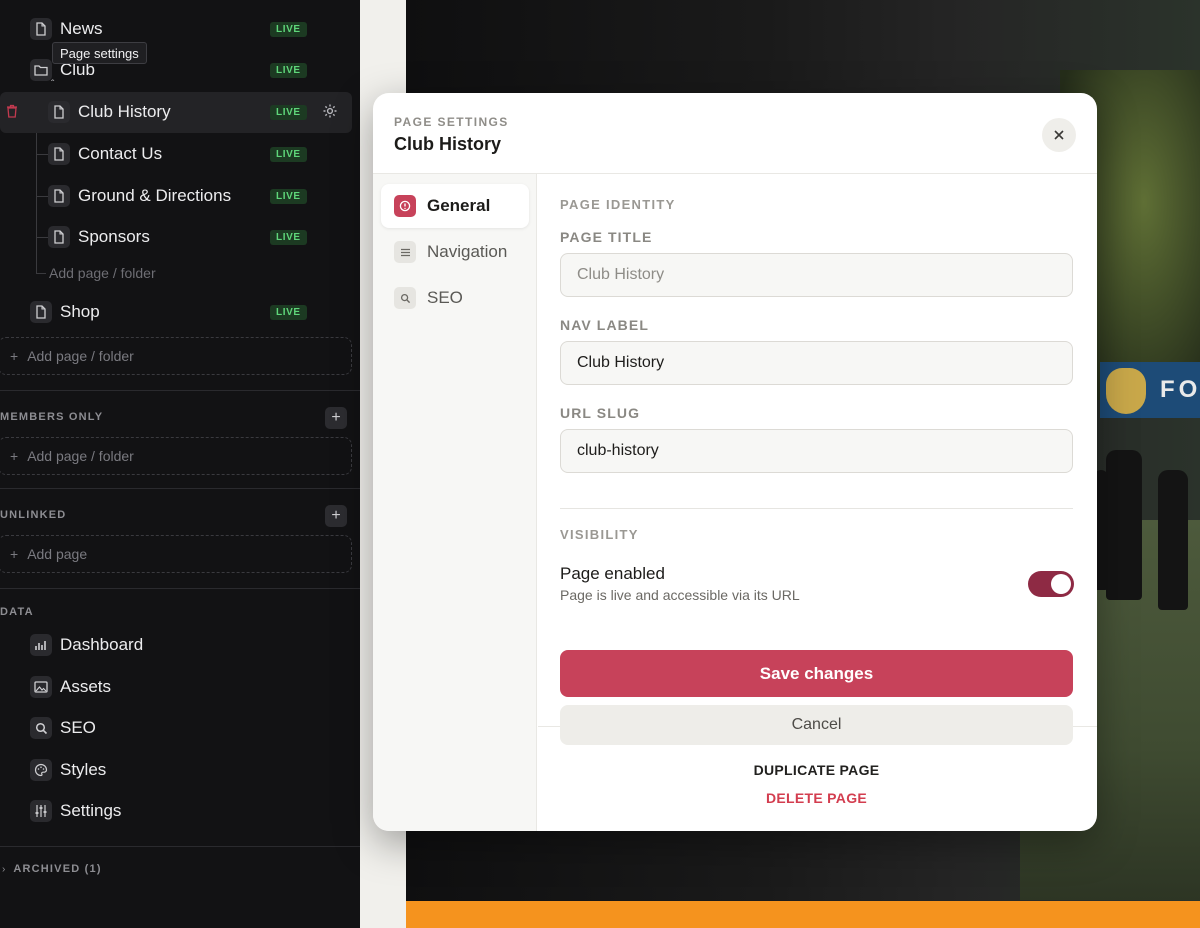  I want to click on tooltip: Page settings, so click(99, 53).